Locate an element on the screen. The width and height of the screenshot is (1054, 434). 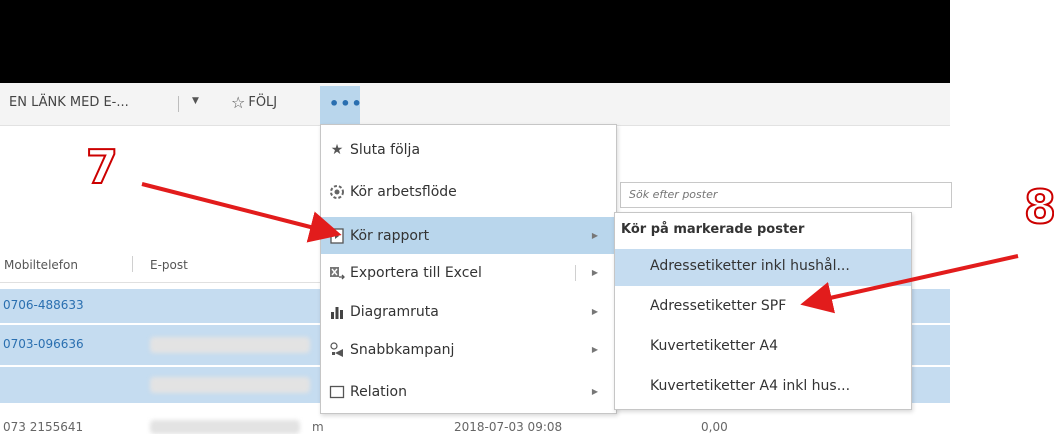
arrow-to-adressetiketter-spf is located at coordinates (909, 284).